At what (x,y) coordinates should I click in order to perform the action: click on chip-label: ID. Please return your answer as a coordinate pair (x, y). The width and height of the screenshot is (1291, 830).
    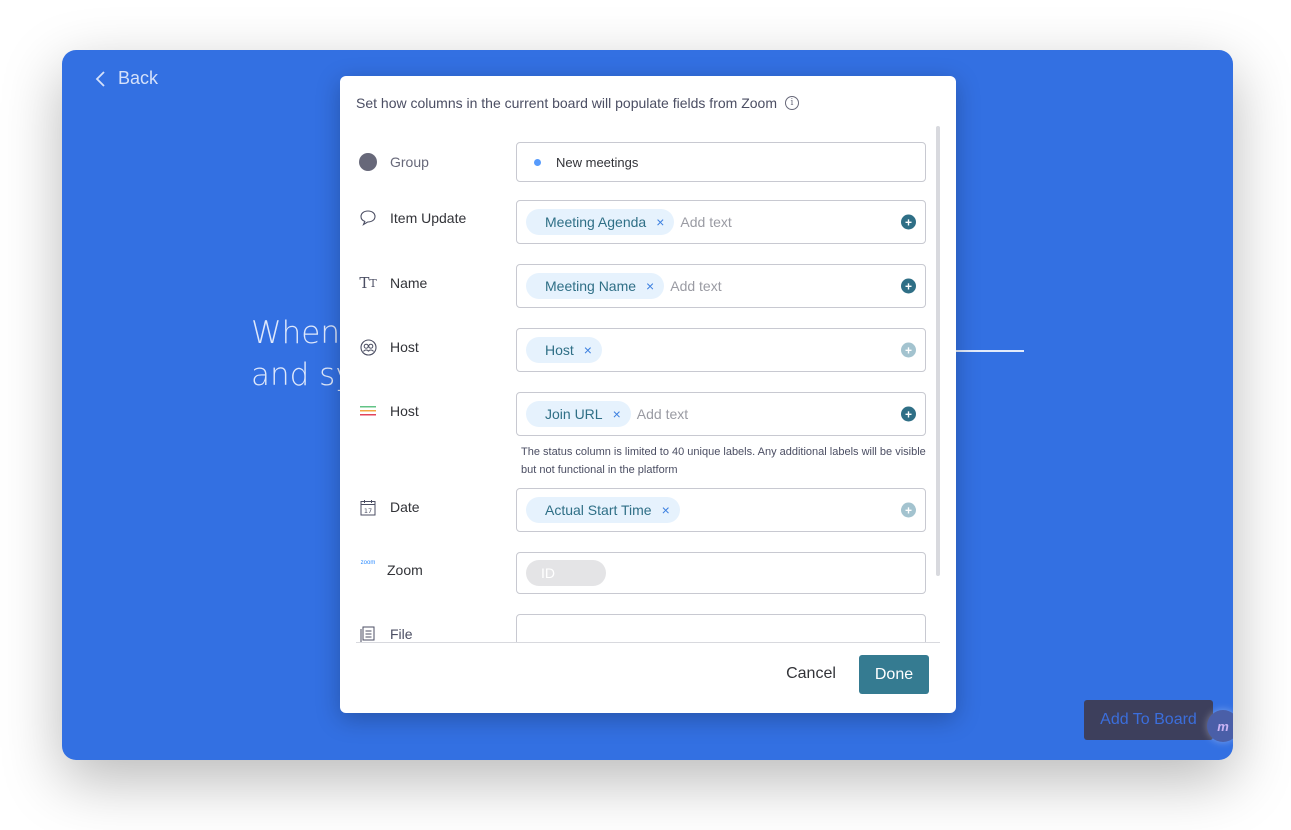
    Looking at the image, I should click on (548, 573).